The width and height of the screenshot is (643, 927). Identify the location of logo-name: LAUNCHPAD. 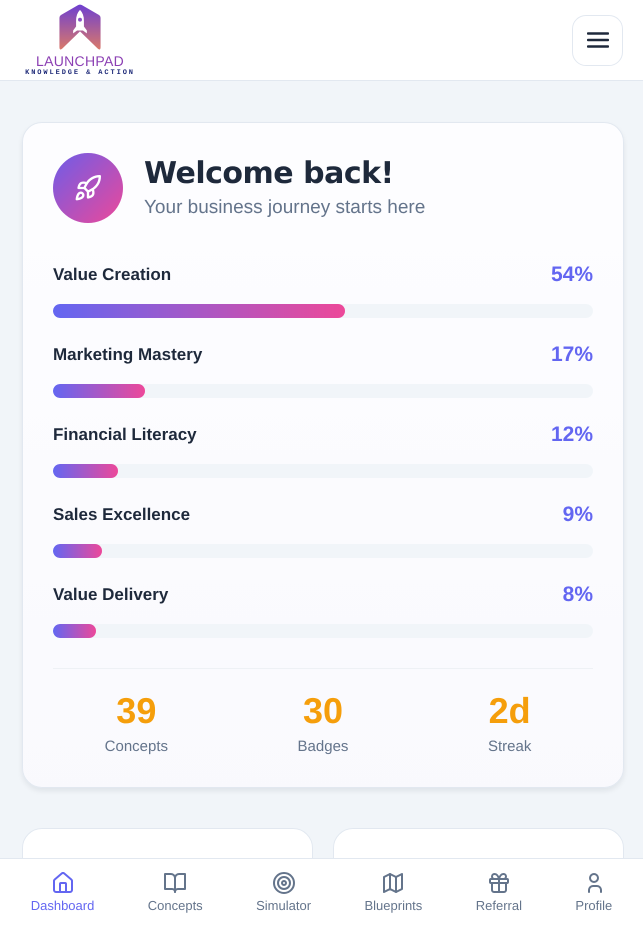
(80, 61).